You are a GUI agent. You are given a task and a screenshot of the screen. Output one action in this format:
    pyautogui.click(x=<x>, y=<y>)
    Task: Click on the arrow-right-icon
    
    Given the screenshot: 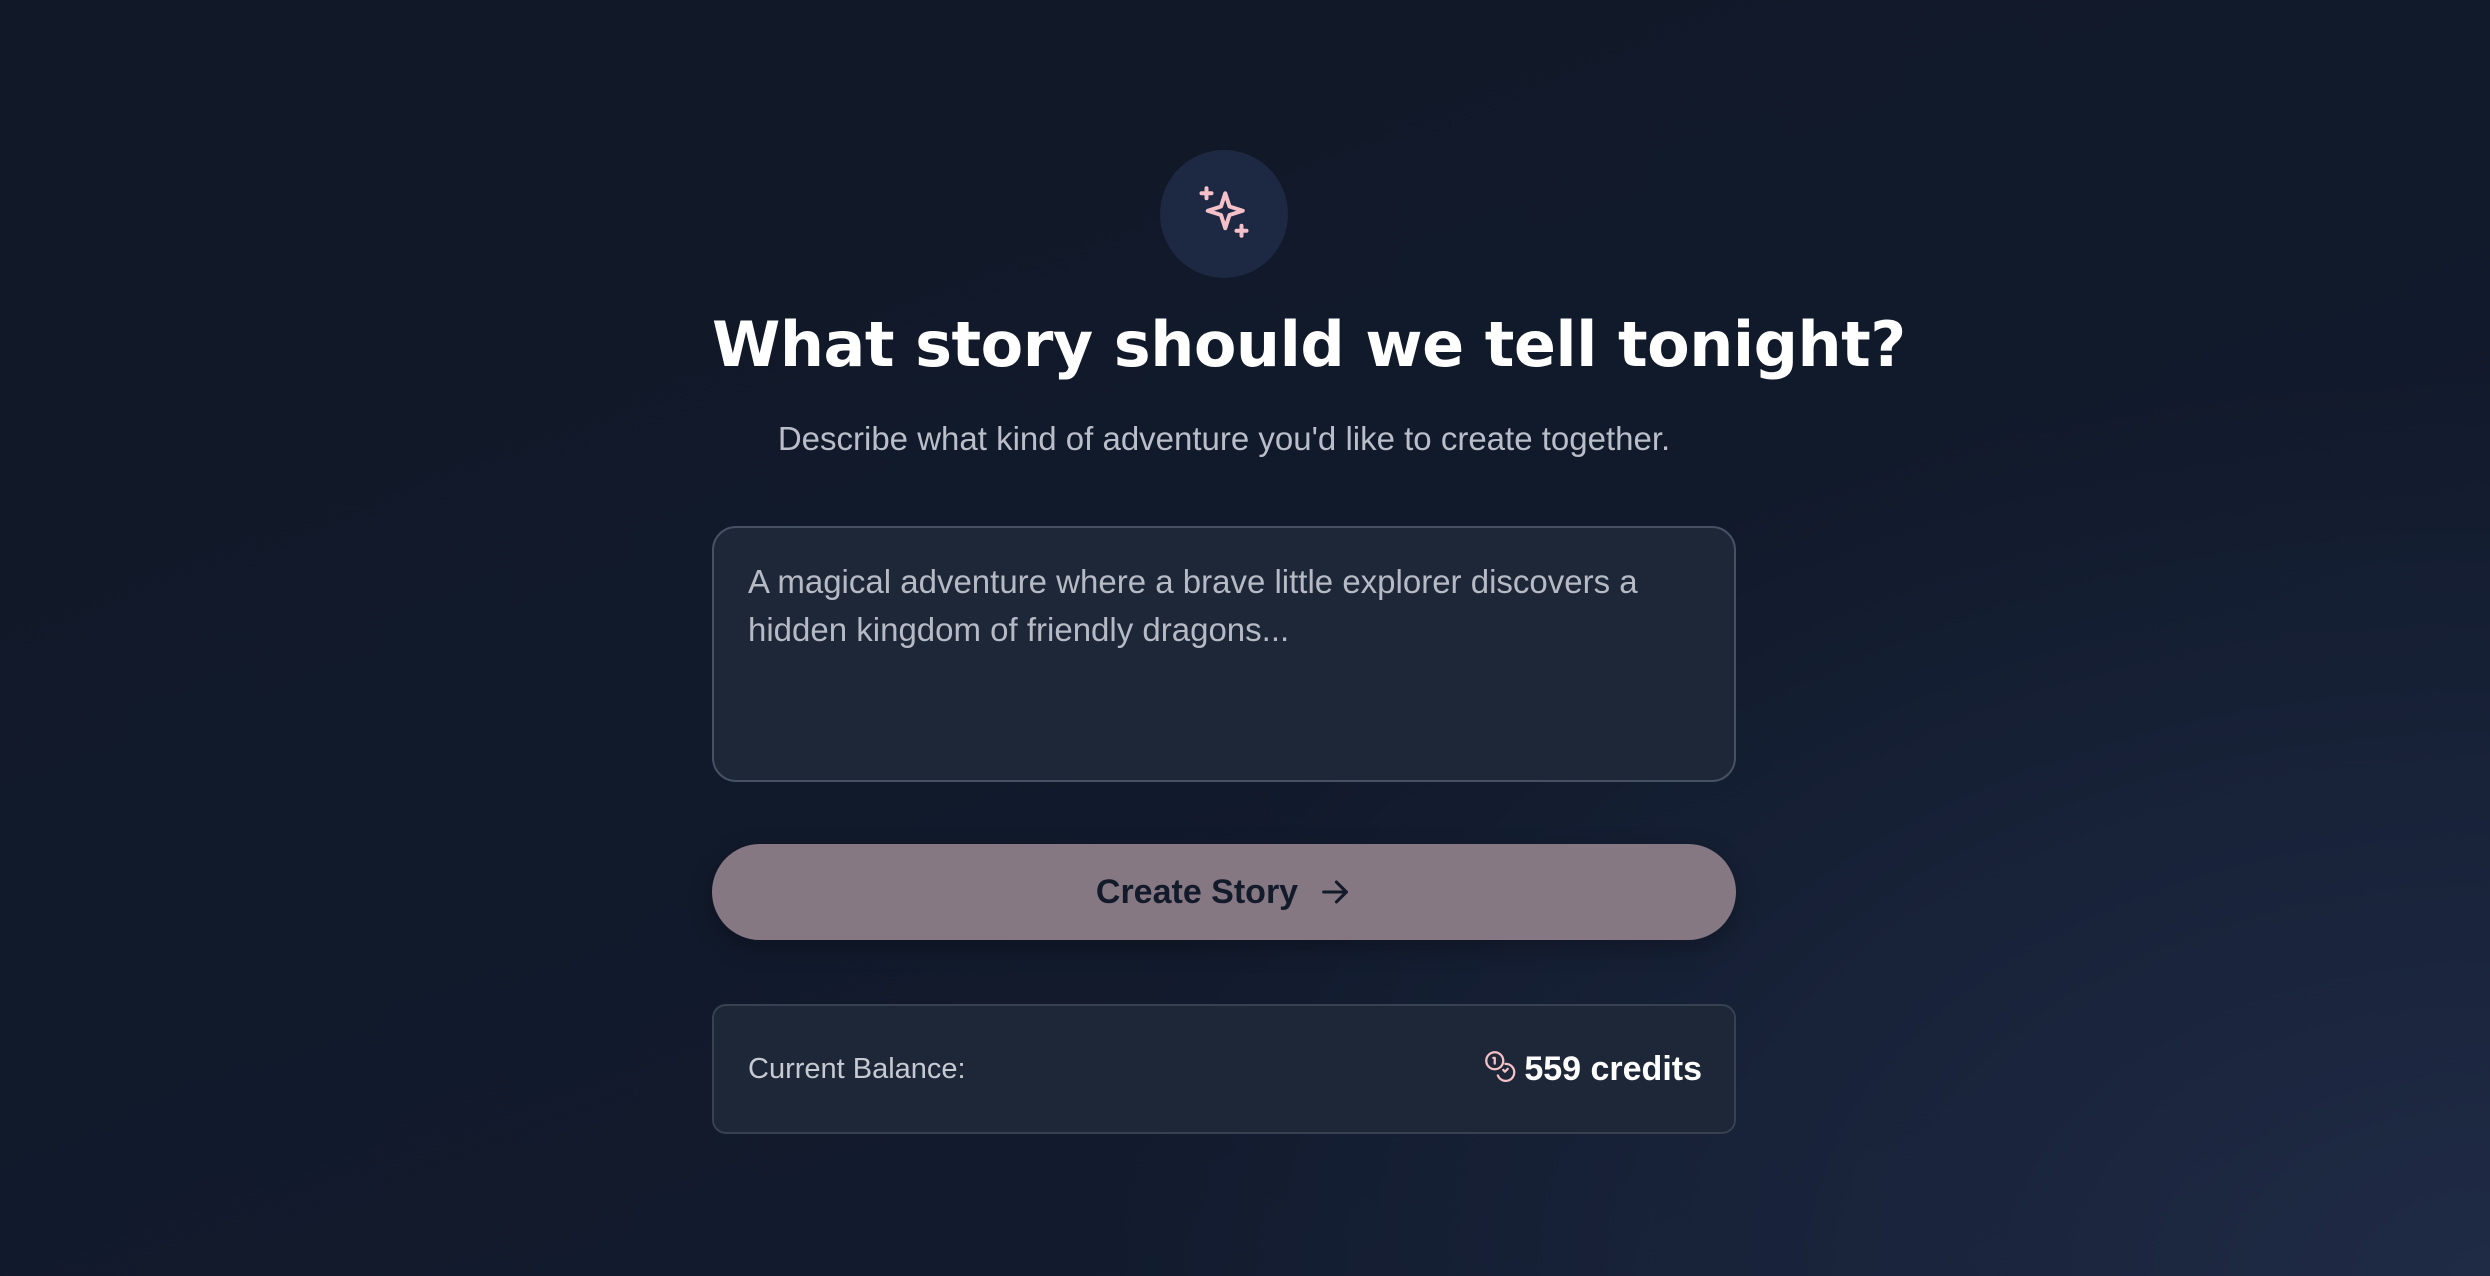 What is the action you would take?
    pyautogui.click(x=1335, y=892)
    